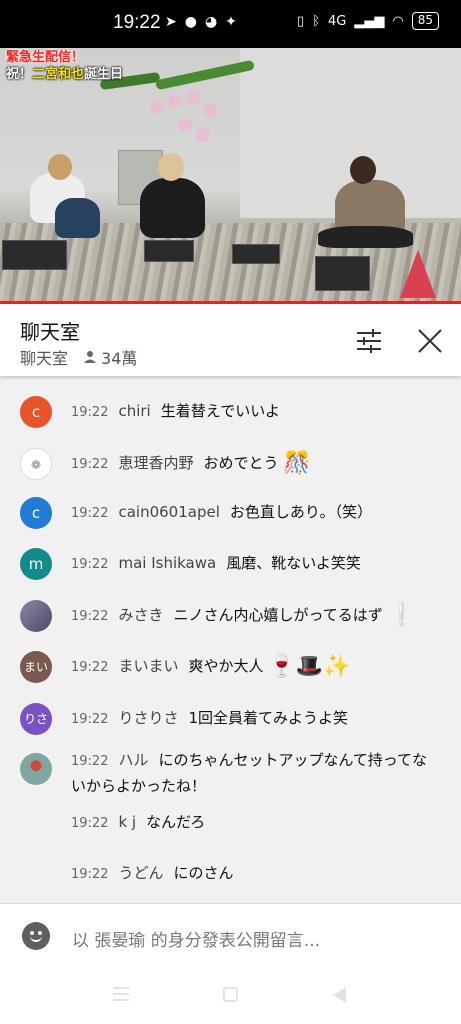 The image size is (461, 1024). What do you see at coordinates (148, 666) in the screenshot?
I see `message-author: まいまい` at bounding box center [148, 666].